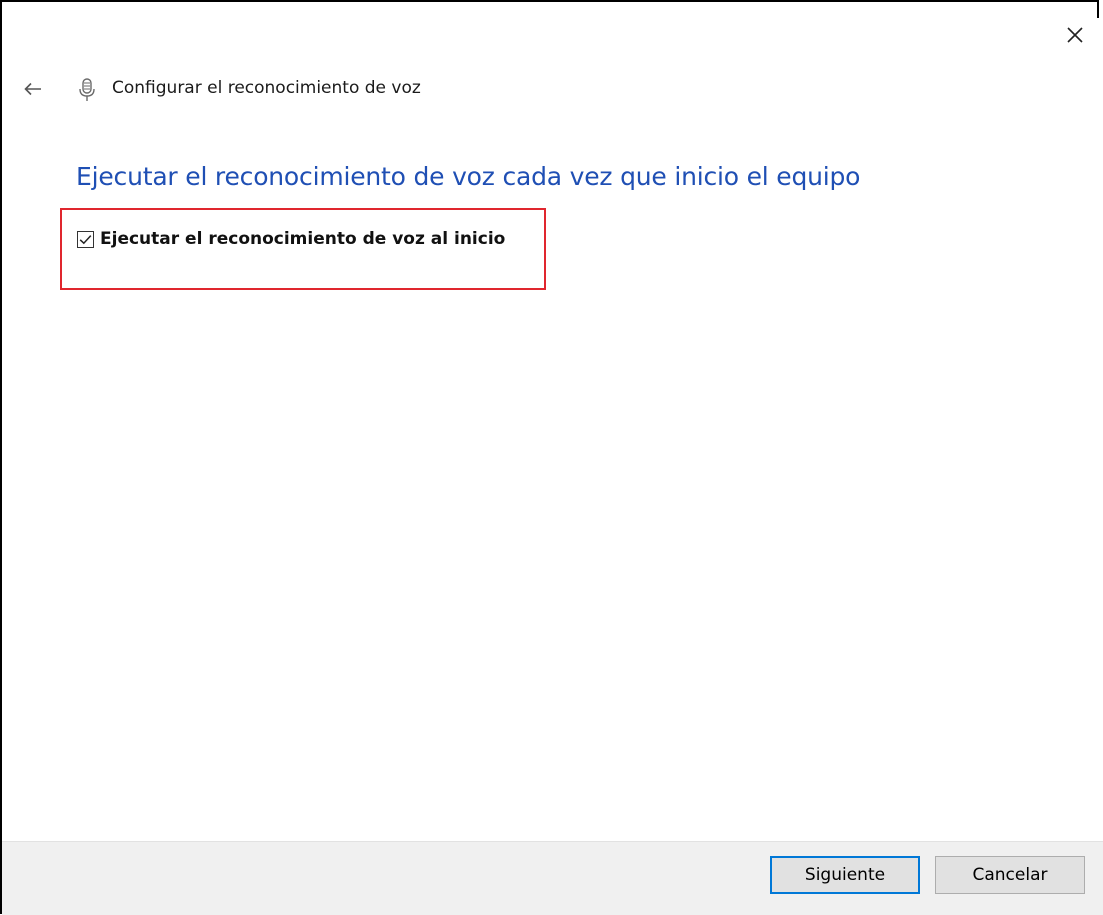 This screenshot has width=1103, height=915. I want to click on startup-checkbox, so click(85, 239).